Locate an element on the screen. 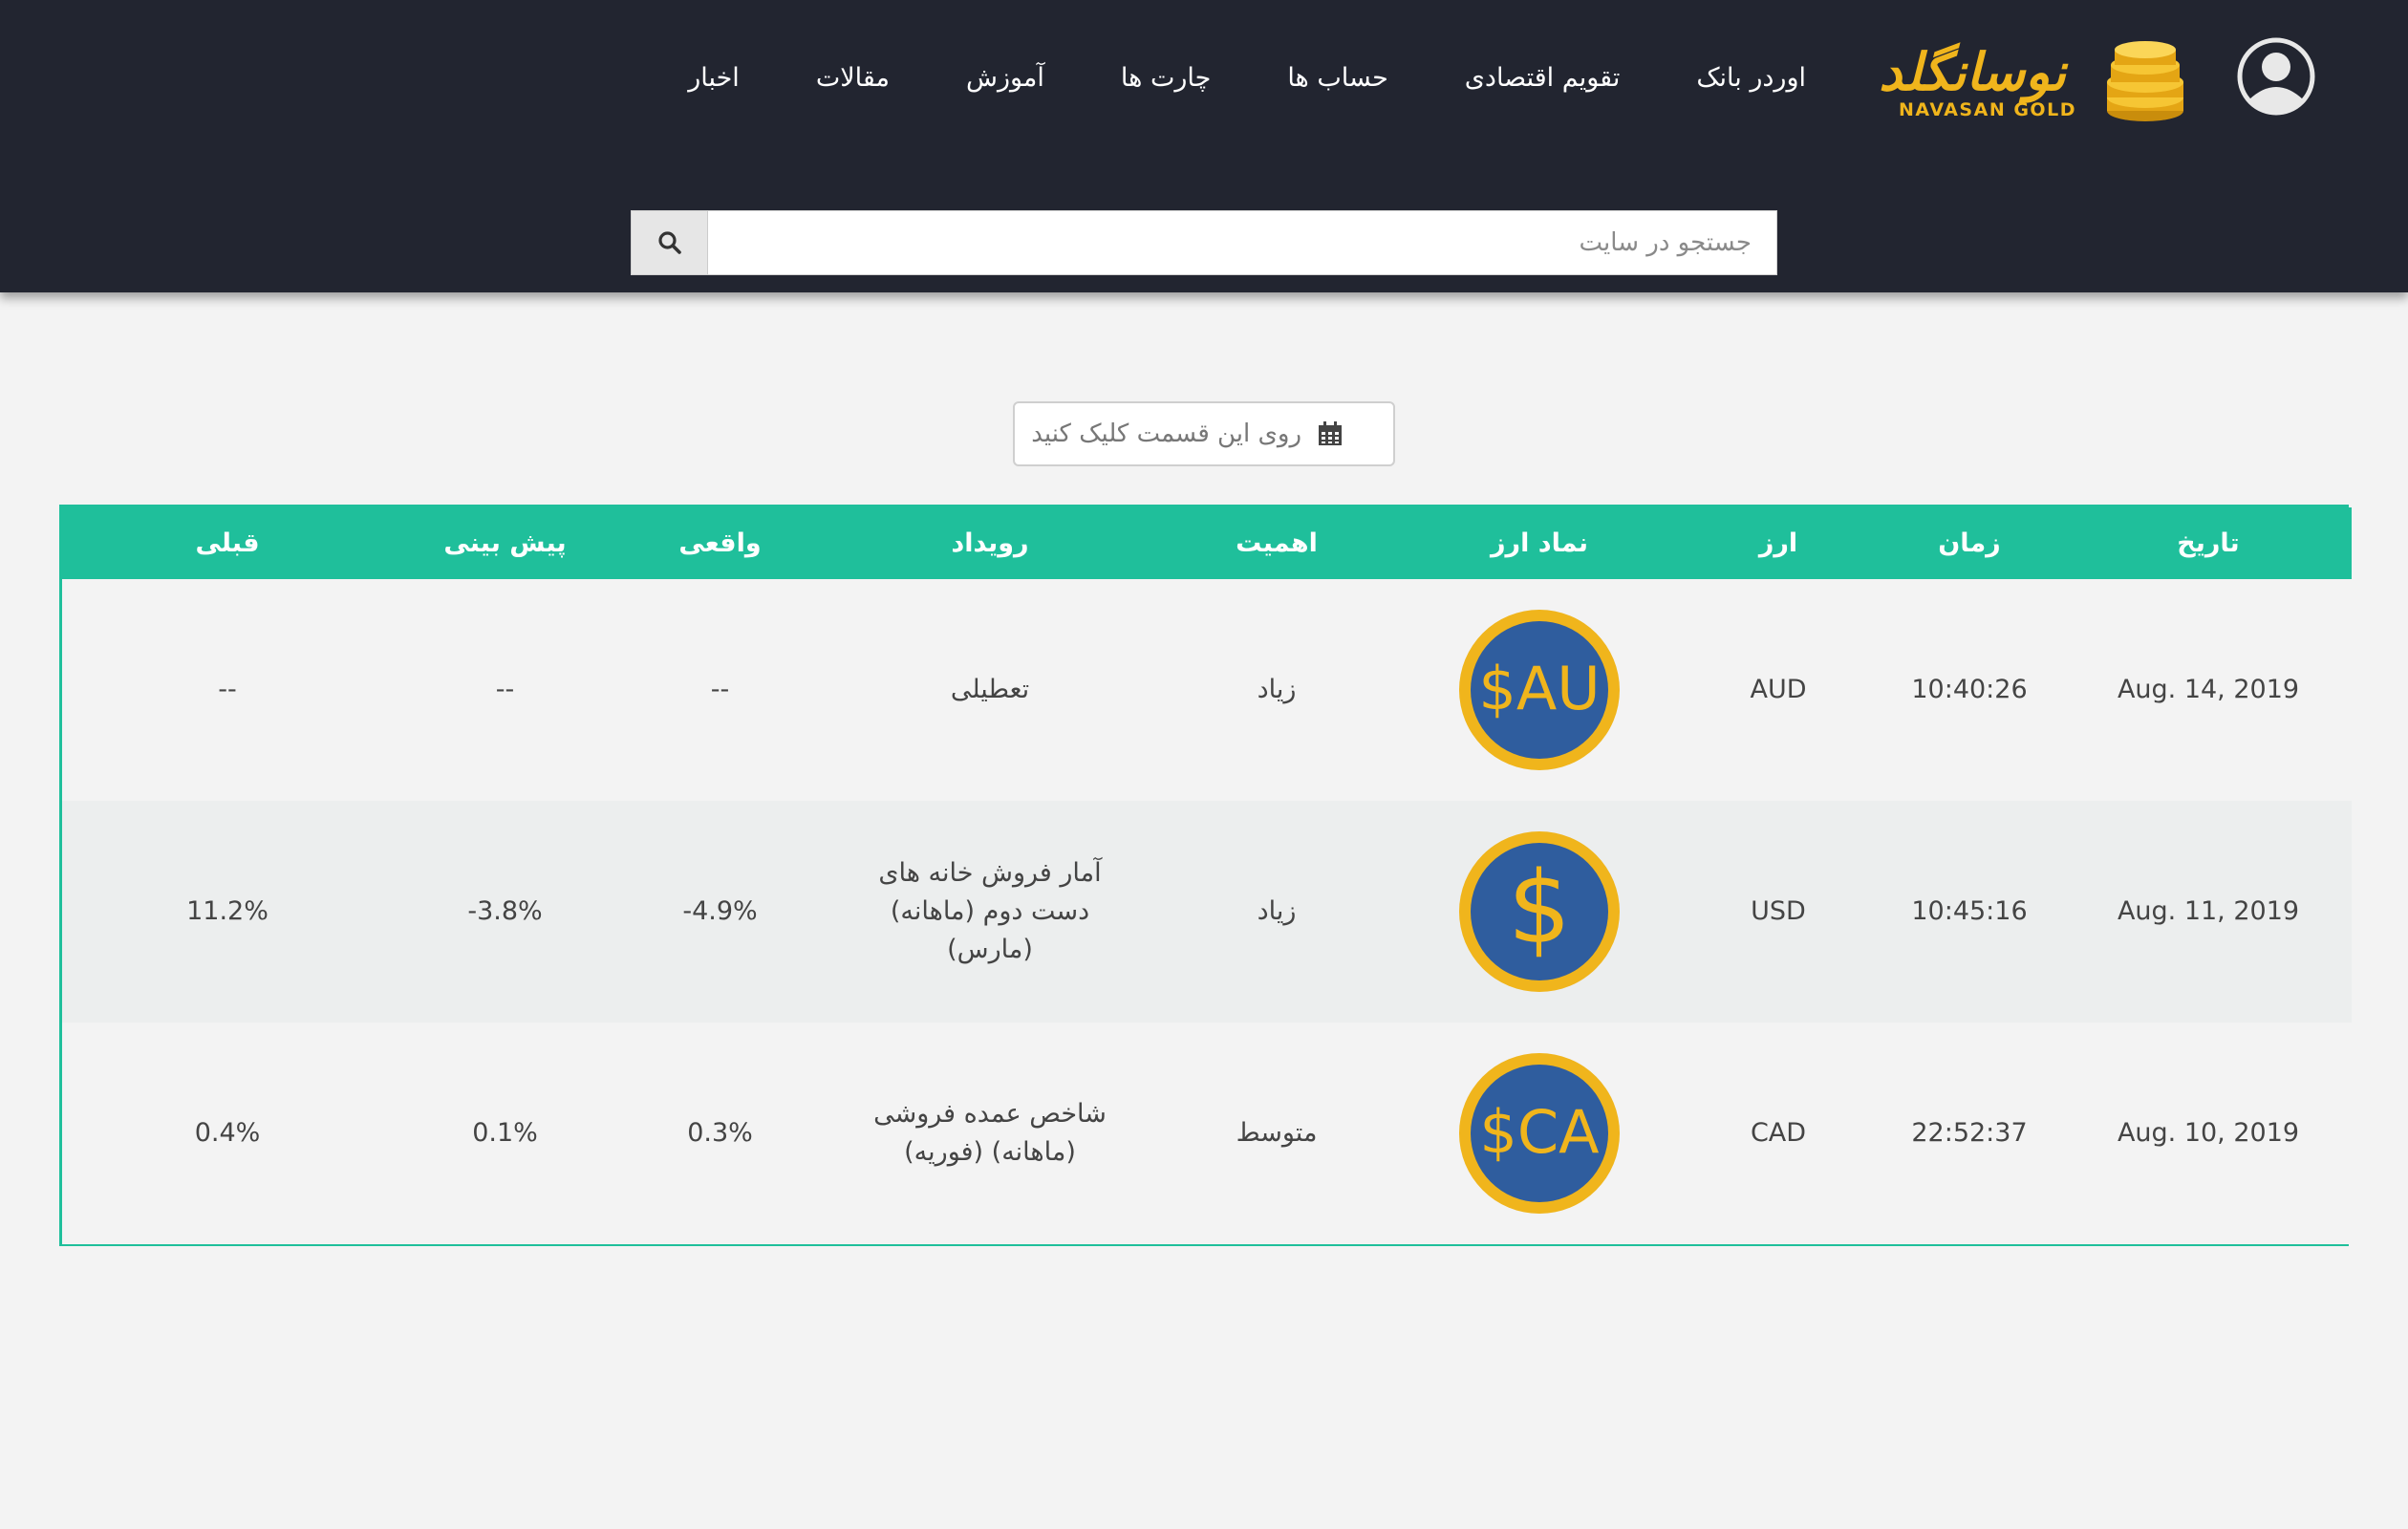 This screenshot has width=2408, height=1529. cell-symbol: $ is located at coordinates (1540, 912).